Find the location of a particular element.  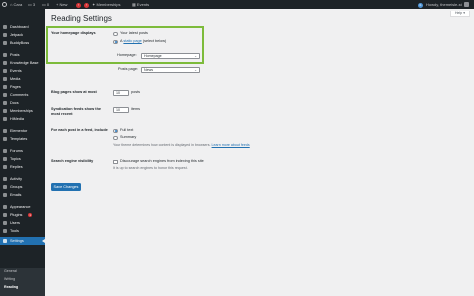

sidebar-item-elementor: Elementor is located at coordinates (22, 131).